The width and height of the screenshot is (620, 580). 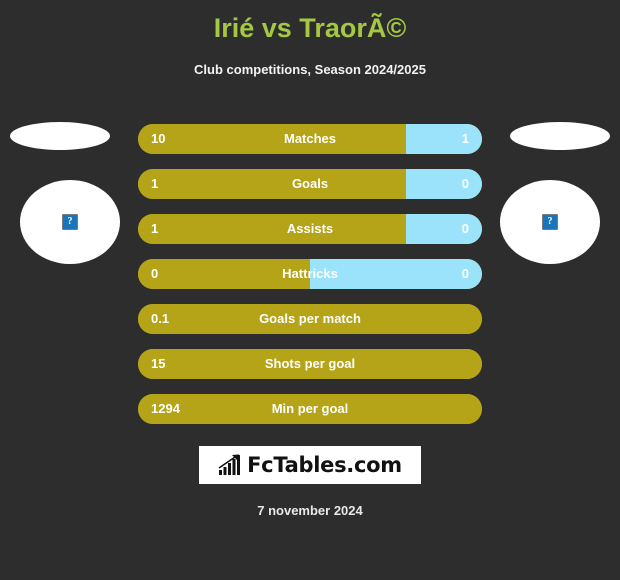 I want to click on page-subtitle: Club competitions, Season 2024/2025, so click(x=310, y=69).